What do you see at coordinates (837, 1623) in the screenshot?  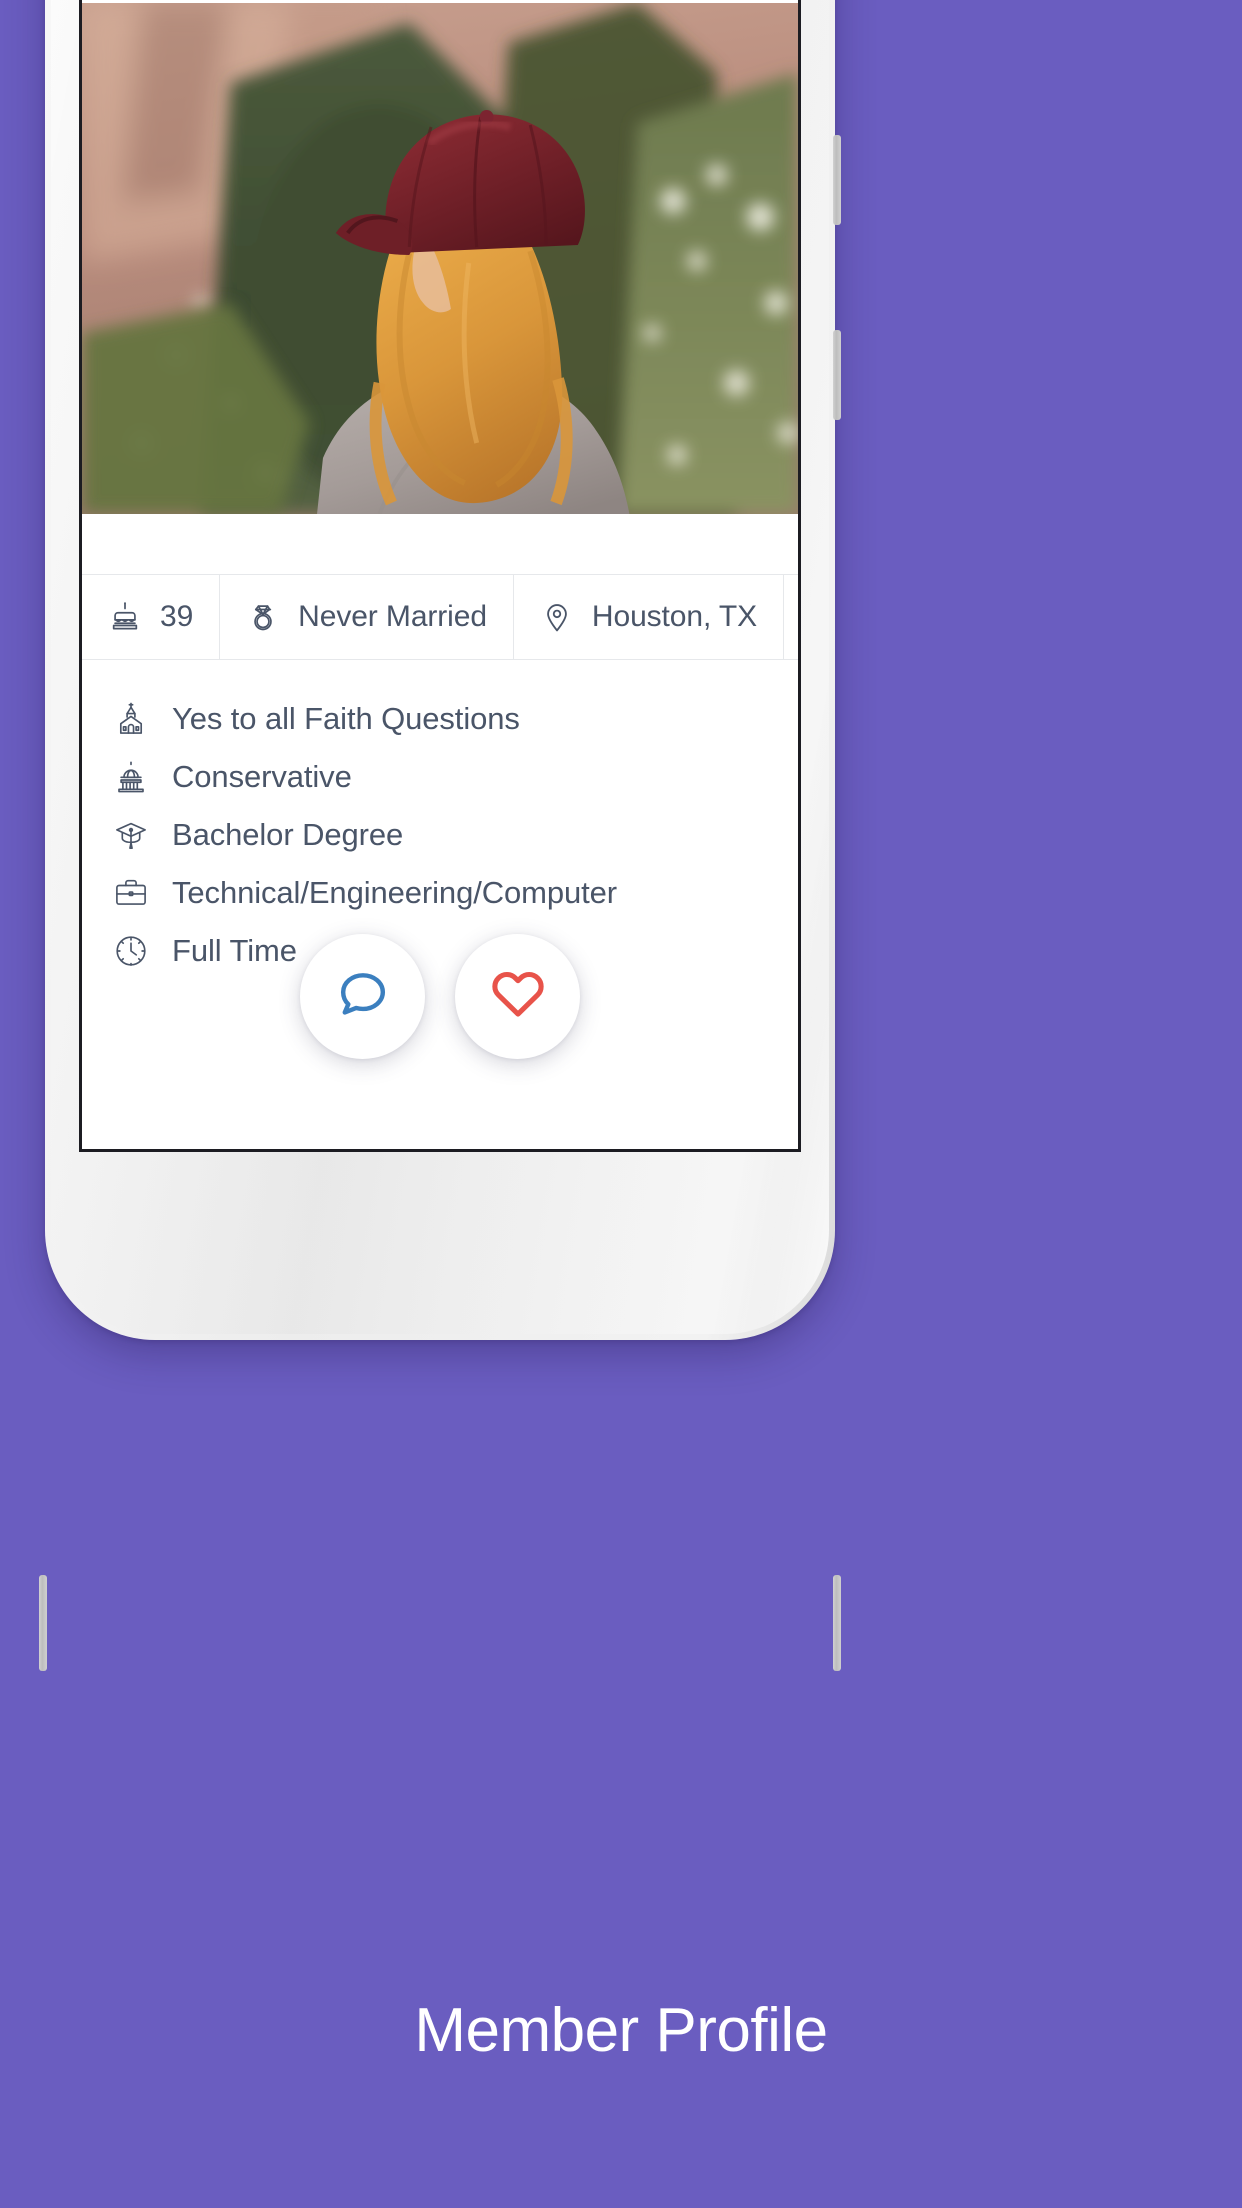 I see `phone-antenna-band-right` at bounding box center [837, 1623].